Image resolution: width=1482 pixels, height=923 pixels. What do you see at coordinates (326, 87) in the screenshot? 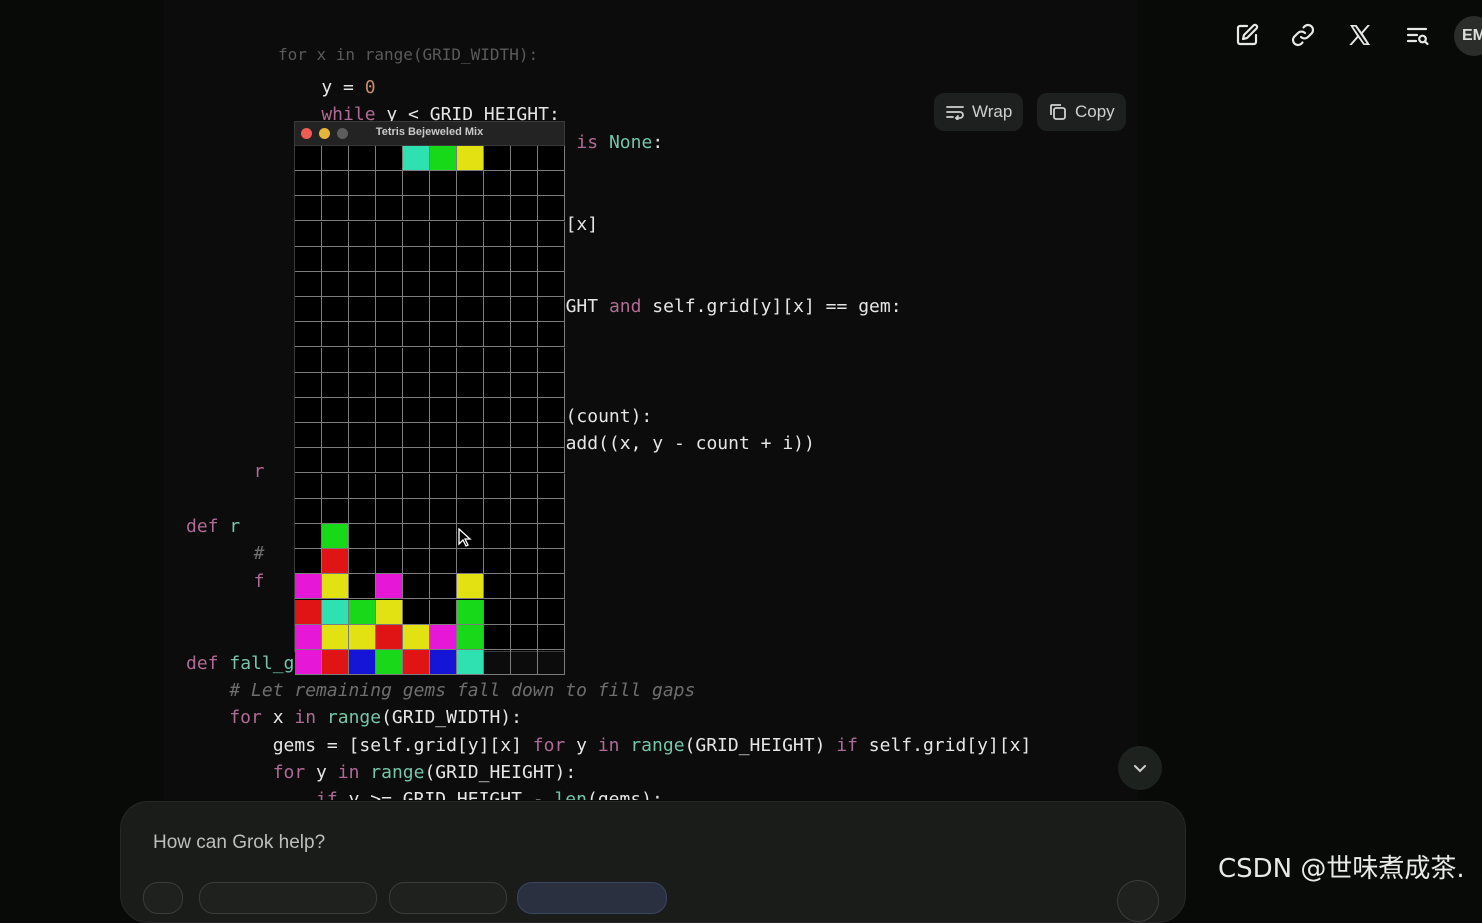
I see `code-line: y = 0` at bounding box center [326, 87].